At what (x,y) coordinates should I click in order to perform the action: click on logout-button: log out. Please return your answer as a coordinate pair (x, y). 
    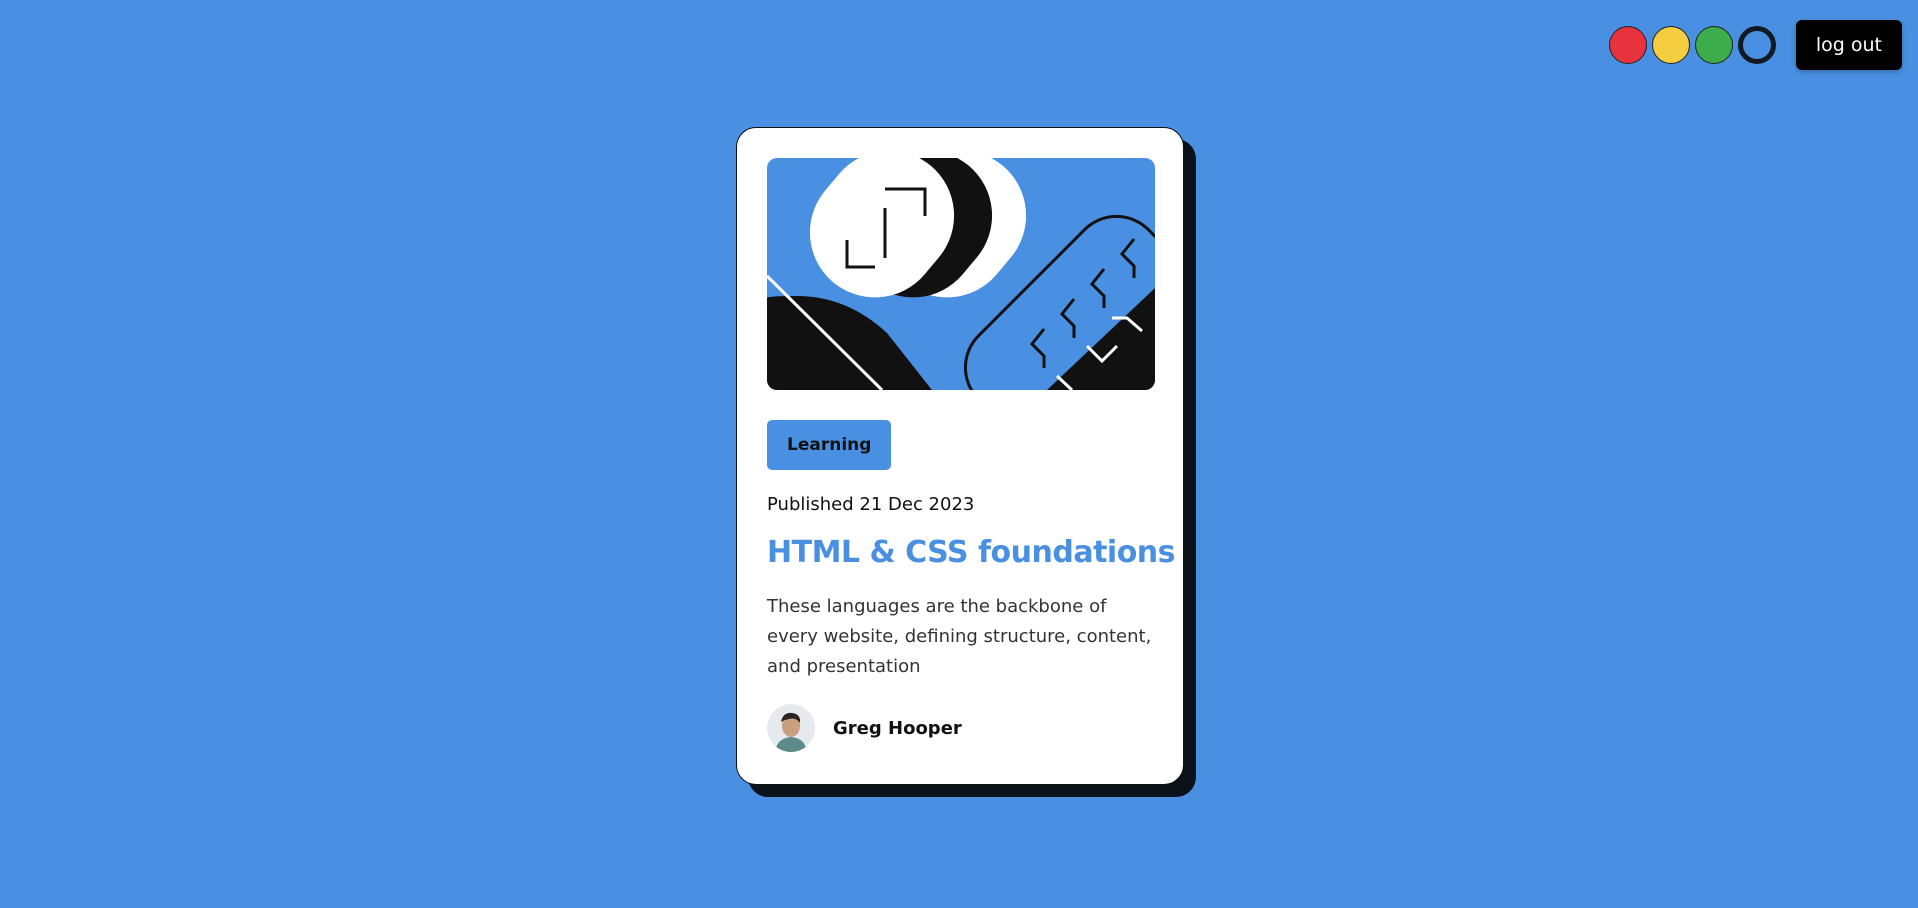
    Looking at the image, I should click on (1848, 45).